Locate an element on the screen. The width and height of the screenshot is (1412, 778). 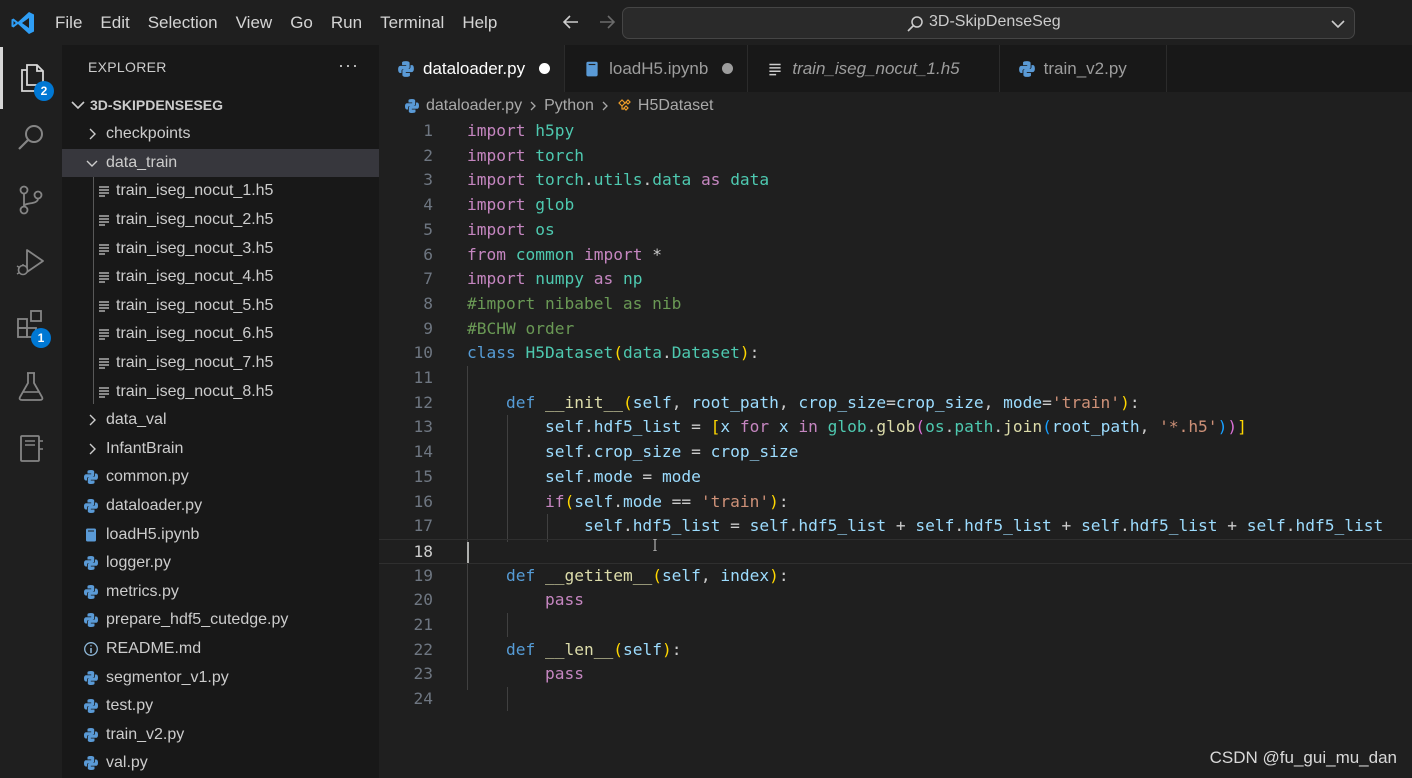
code-line: 21 is located at coordinates (895, 625).